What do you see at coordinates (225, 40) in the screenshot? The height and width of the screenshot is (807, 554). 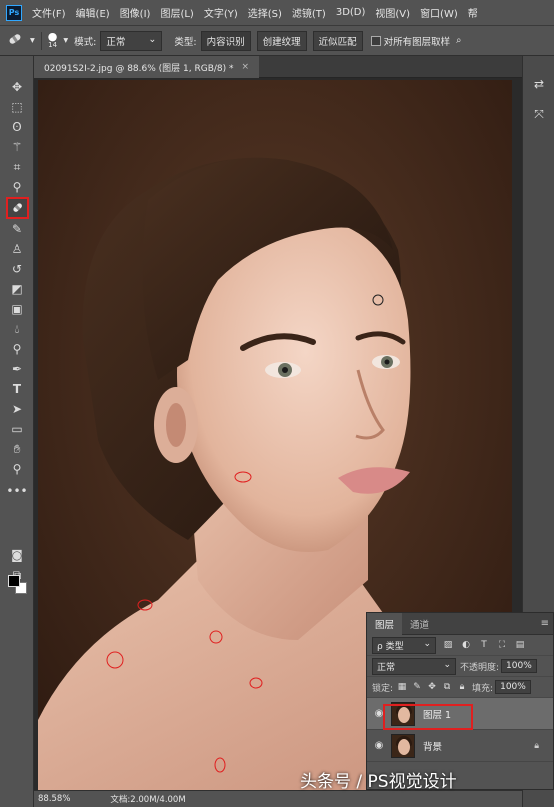 I see `type-content-aware-button: 内容识别` at bounding box center [225, 40].